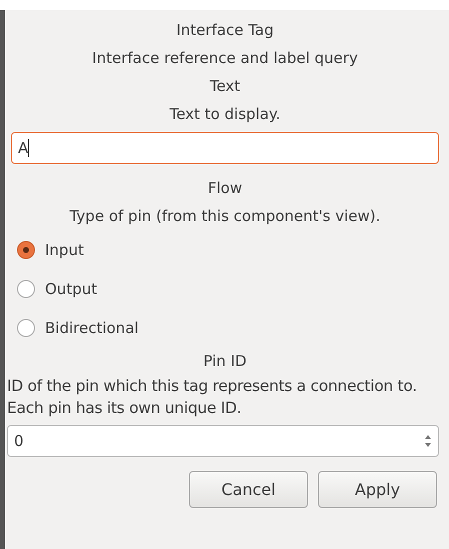 This screenshot has width=449, height=549. What do you see at coordinates (225, 58) in the screenshot?
I see `dialog-subtitle: Interface reference and label query` at bounding box center [225, 58].